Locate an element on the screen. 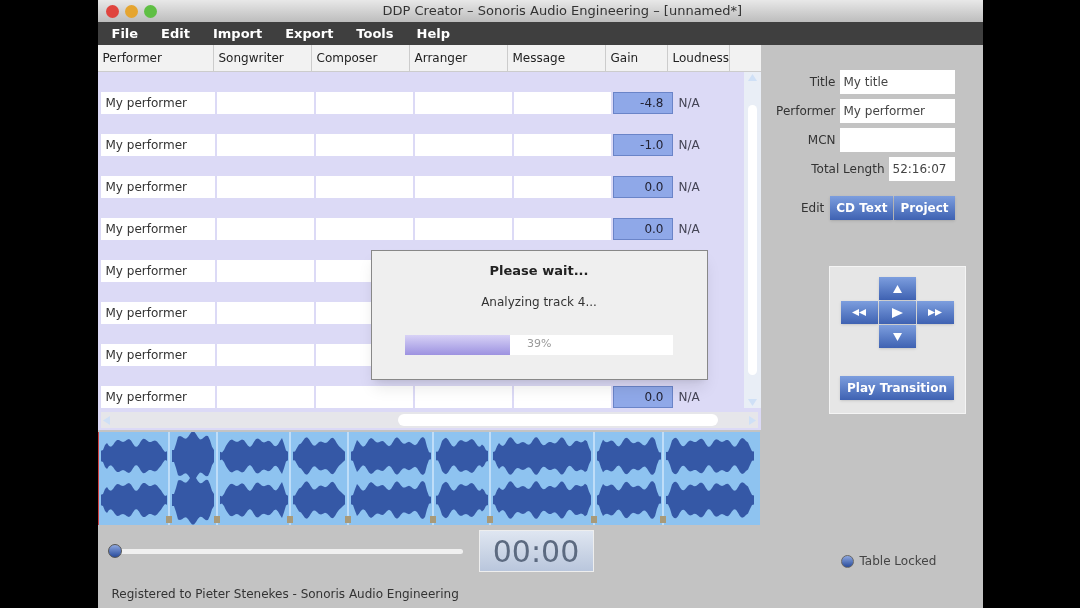 This screenshot has width=1080, height=608. play-button is located at coordinates (897, 312).